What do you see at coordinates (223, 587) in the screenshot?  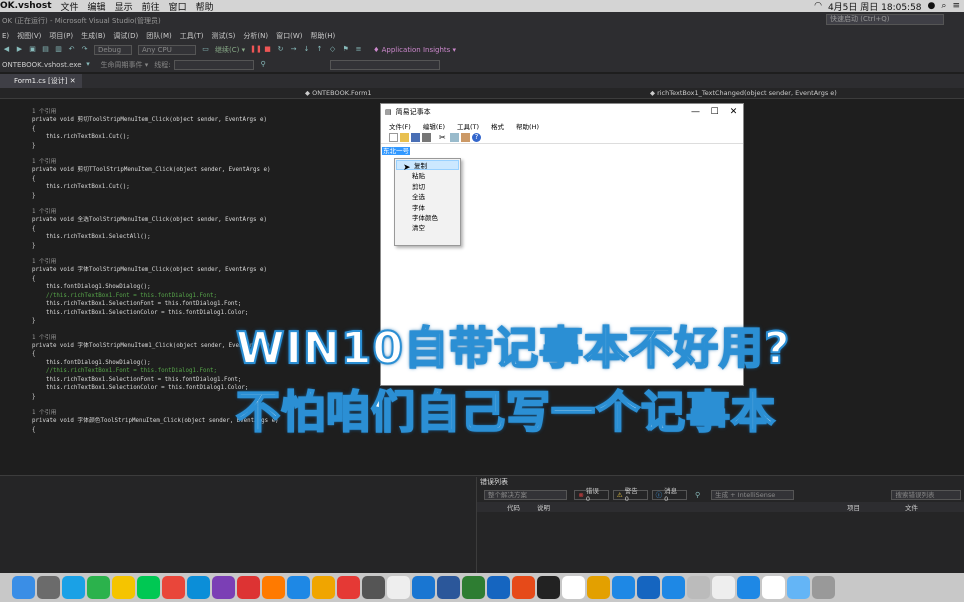 I see `visual-studio-icon` at bounding box center [223, 587].